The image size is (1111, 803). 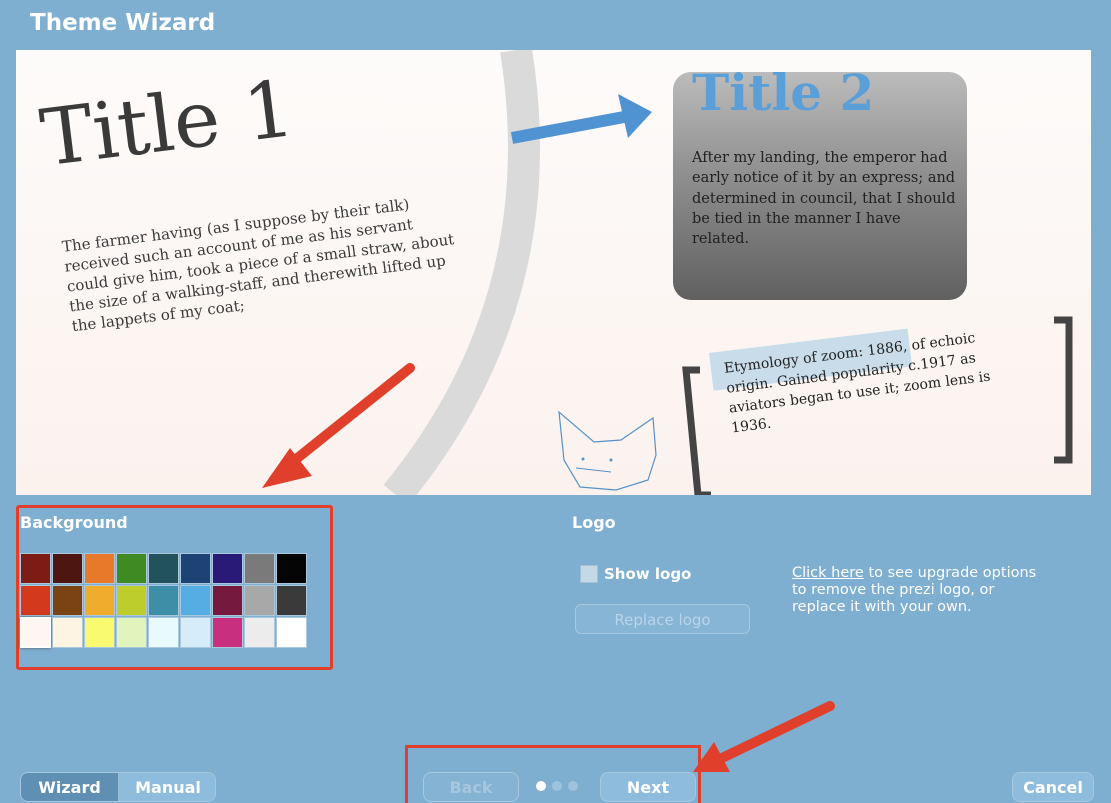 I want to click on cancel-button: Cancel, so click(x=1053, y=787).